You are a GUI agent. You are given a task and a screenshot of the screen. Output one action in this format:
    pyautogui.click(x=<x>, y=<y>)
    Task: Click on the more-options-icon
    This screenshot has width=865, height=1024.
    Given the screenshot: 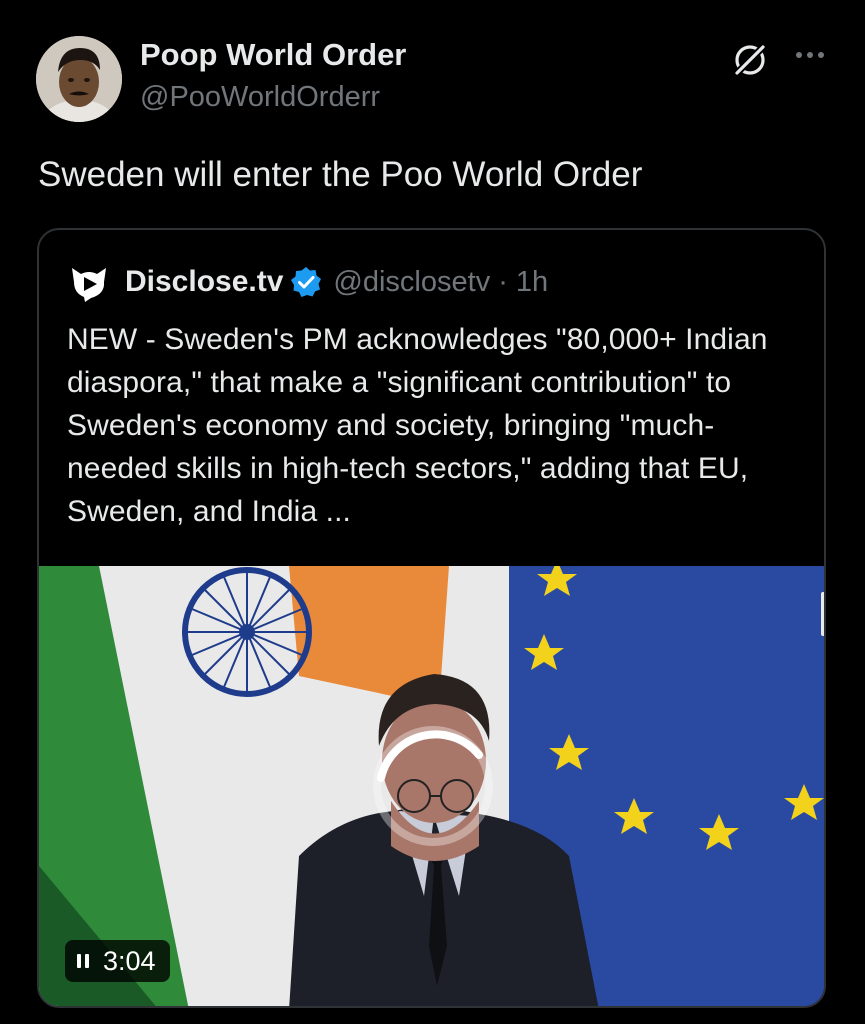 What is the action you would take?
    pyautogui.click(x=810, y=55)
    